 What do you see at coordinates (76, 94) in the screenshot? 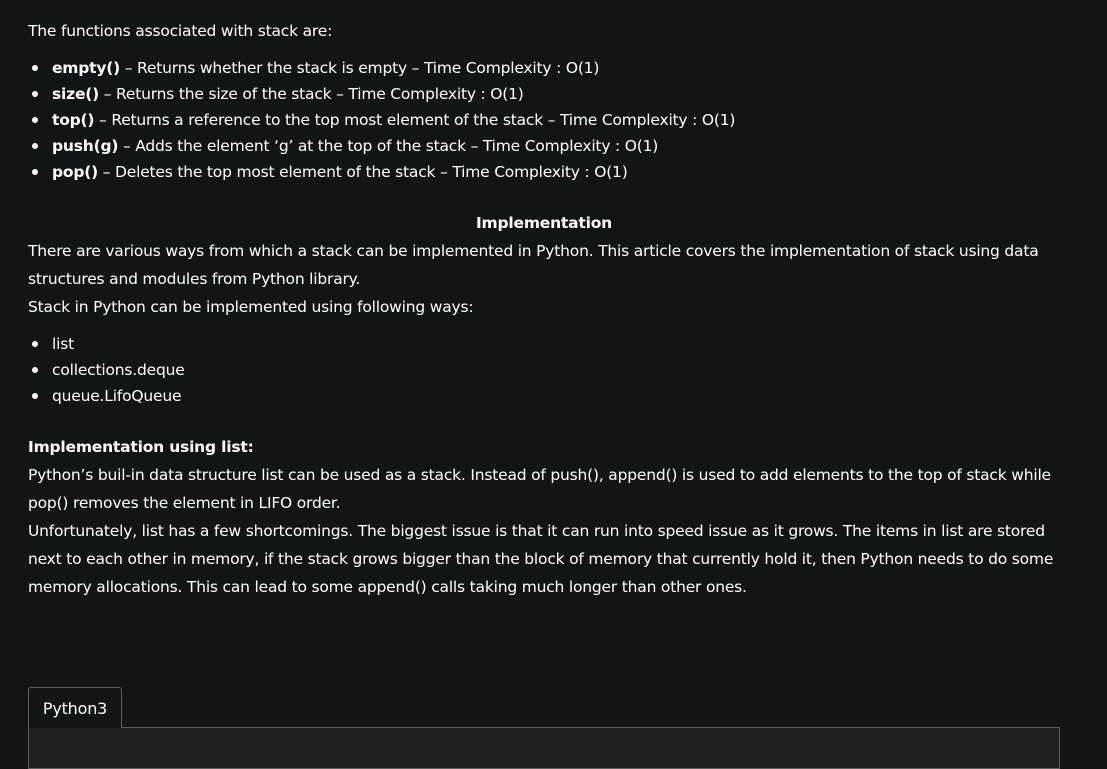
I see `function-name: size()` at bounding box center [76, 94].